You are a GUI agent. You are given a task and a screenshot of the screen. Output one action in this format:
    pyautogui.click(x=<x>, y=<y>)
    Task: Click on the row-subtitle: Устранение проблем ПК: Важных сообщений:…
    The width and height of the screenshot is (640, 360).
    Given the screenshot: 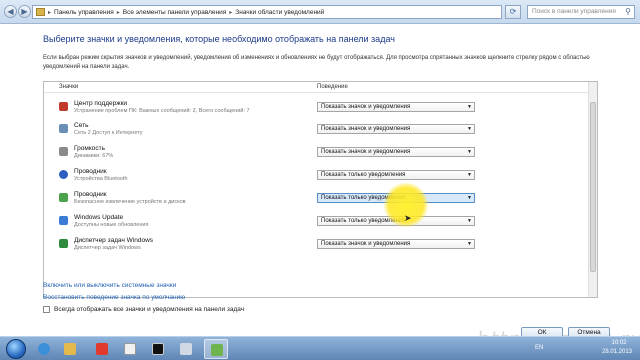 What is the action you would take?
    pyautogui.click(x=162, y=111)
    